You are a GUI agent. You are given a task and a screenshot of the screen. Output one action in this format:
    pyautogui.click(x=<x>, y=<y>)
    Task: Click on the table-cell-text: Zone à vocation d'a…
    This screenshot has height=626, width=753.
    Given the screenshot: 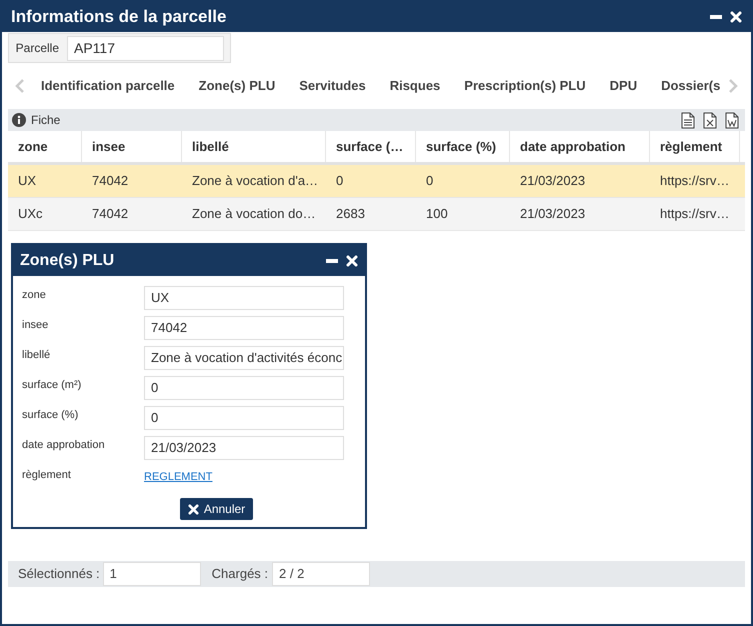 What is the action you would take?
    pyautogui.click(x=255, y=181)
    